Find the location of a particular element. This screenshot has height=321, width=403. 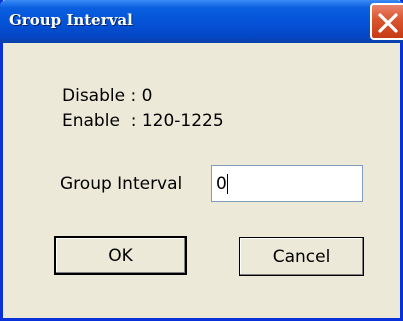

cancel-button: Cancel is located at coordinates (301, 256).